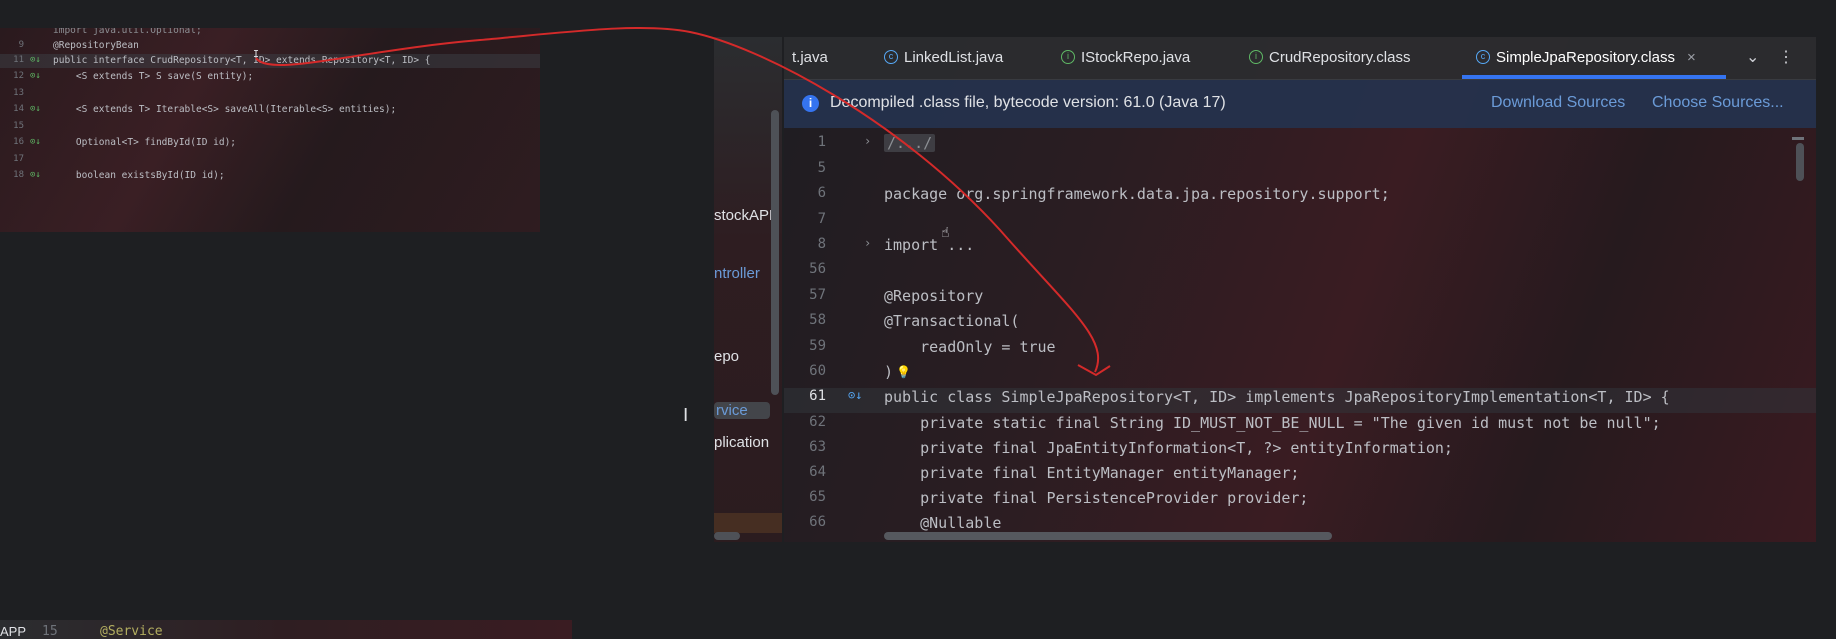 Image resolution: width=1836 pixels, height=639 pixels. Describe the element at coordinates (13, 631) in the screenshot. I see `tree-label: APP` at that location.